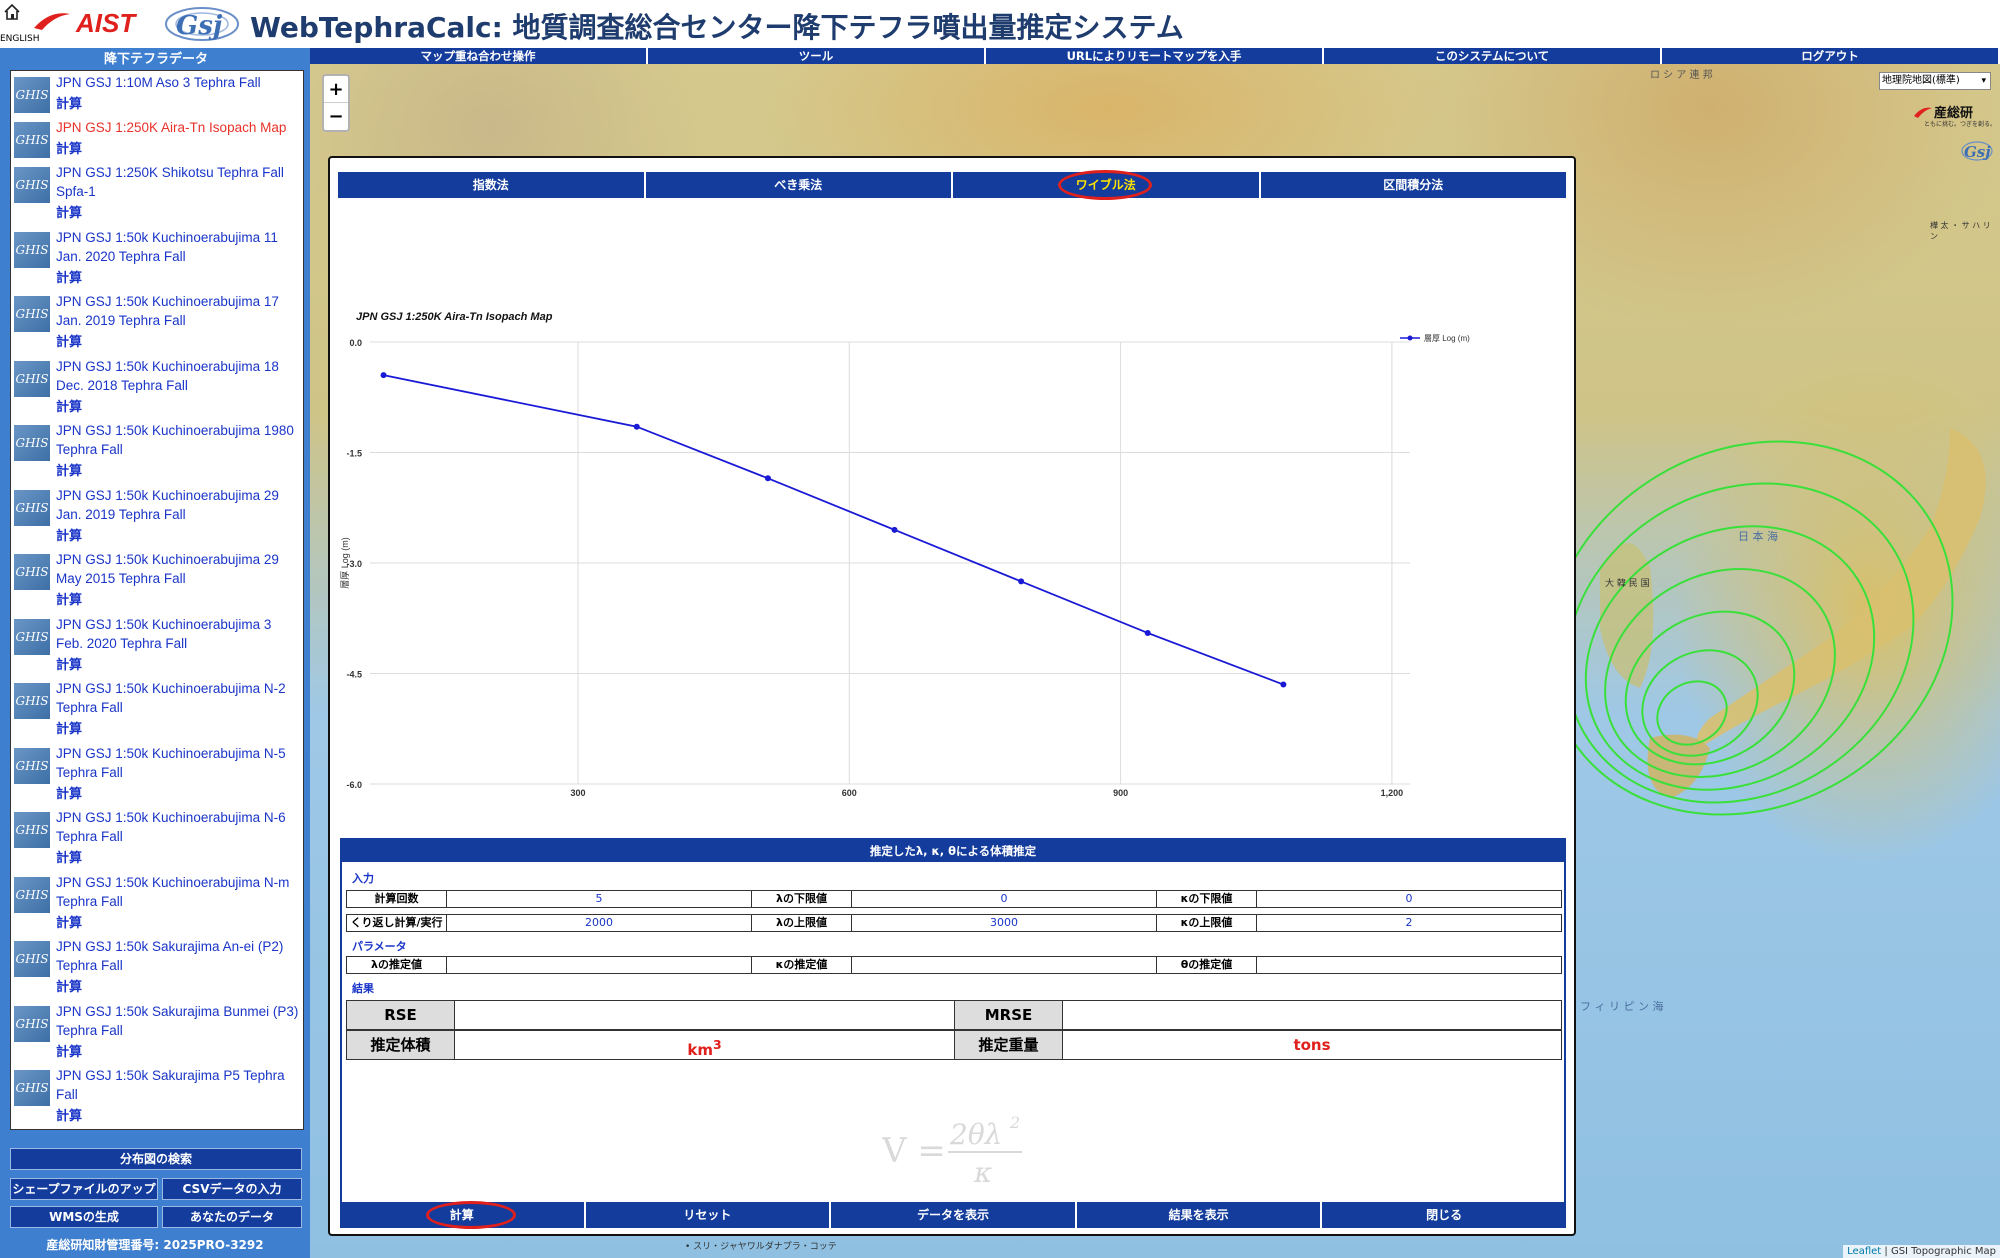 The height and width of the screenshot is (1258, 2000). I want to click on map-label: 大 韓 民 国, so click(1627, 584).